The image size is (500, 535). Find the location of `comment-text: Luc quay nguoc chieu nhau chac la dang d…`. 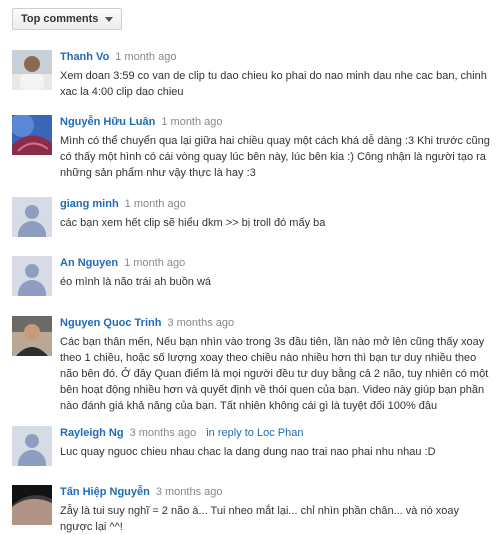

comment-text: Luc quay nguoc chieu nhau chac la dang d… is located at coordinates (248, 452).